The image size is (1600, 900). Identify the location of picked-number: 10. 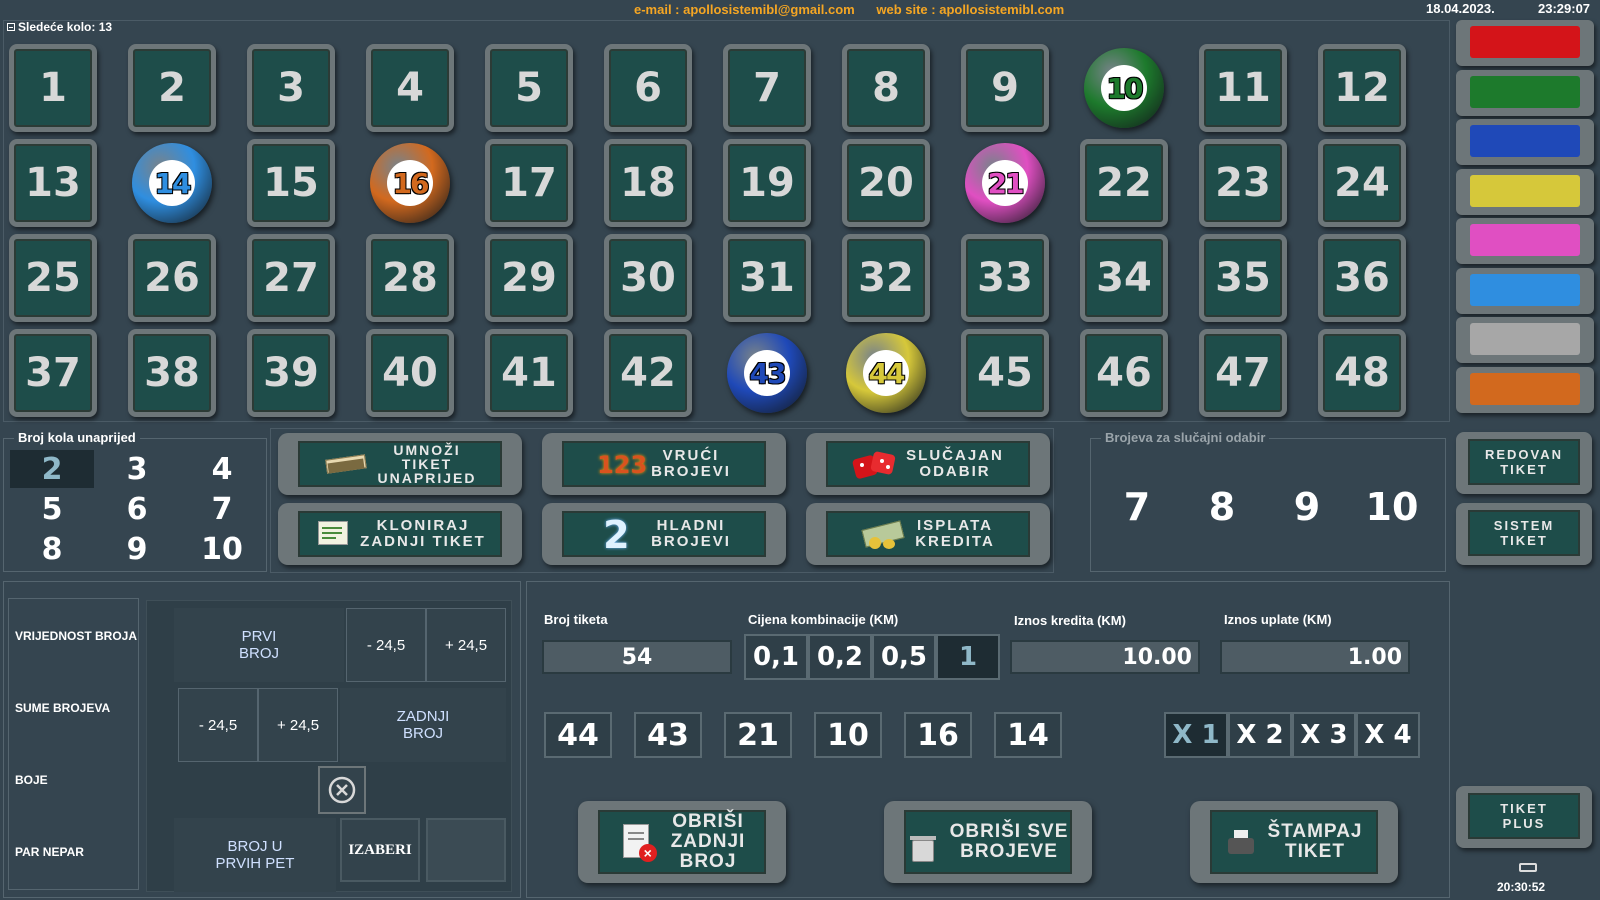
(848, 735).